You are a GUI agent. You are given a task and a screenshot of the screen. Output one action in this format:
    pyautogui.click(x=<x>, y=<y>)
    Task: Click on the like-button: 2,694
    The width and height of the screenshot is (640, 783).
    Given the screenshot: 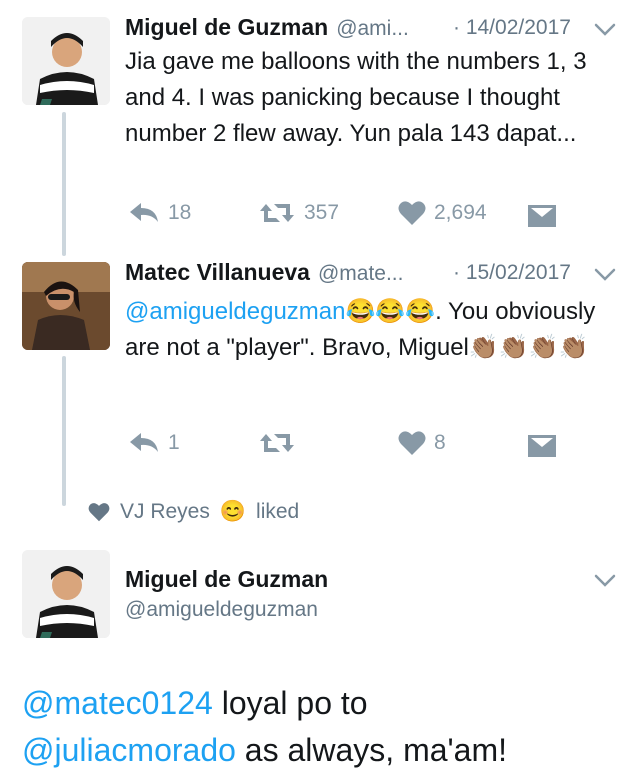 What is the action you would take?
    pyautogui.click(x=442, y=213)
    